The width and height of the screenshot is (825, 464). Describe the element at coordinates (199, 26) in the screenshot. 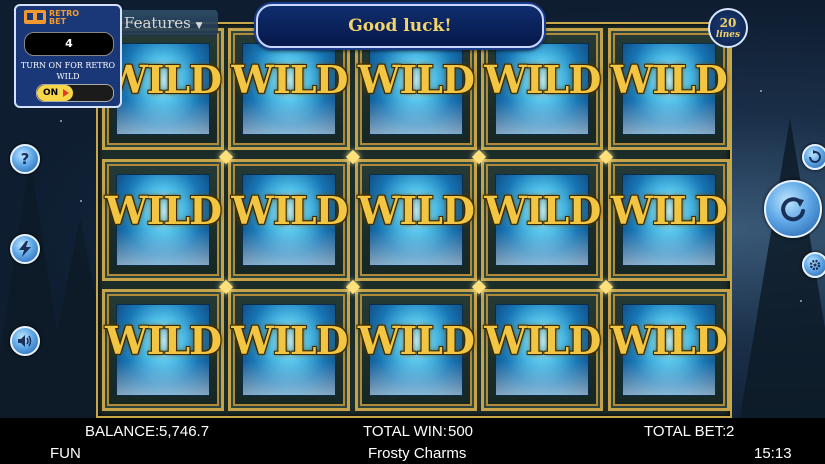

I see `chevron-down-icon: ▼` at that location.